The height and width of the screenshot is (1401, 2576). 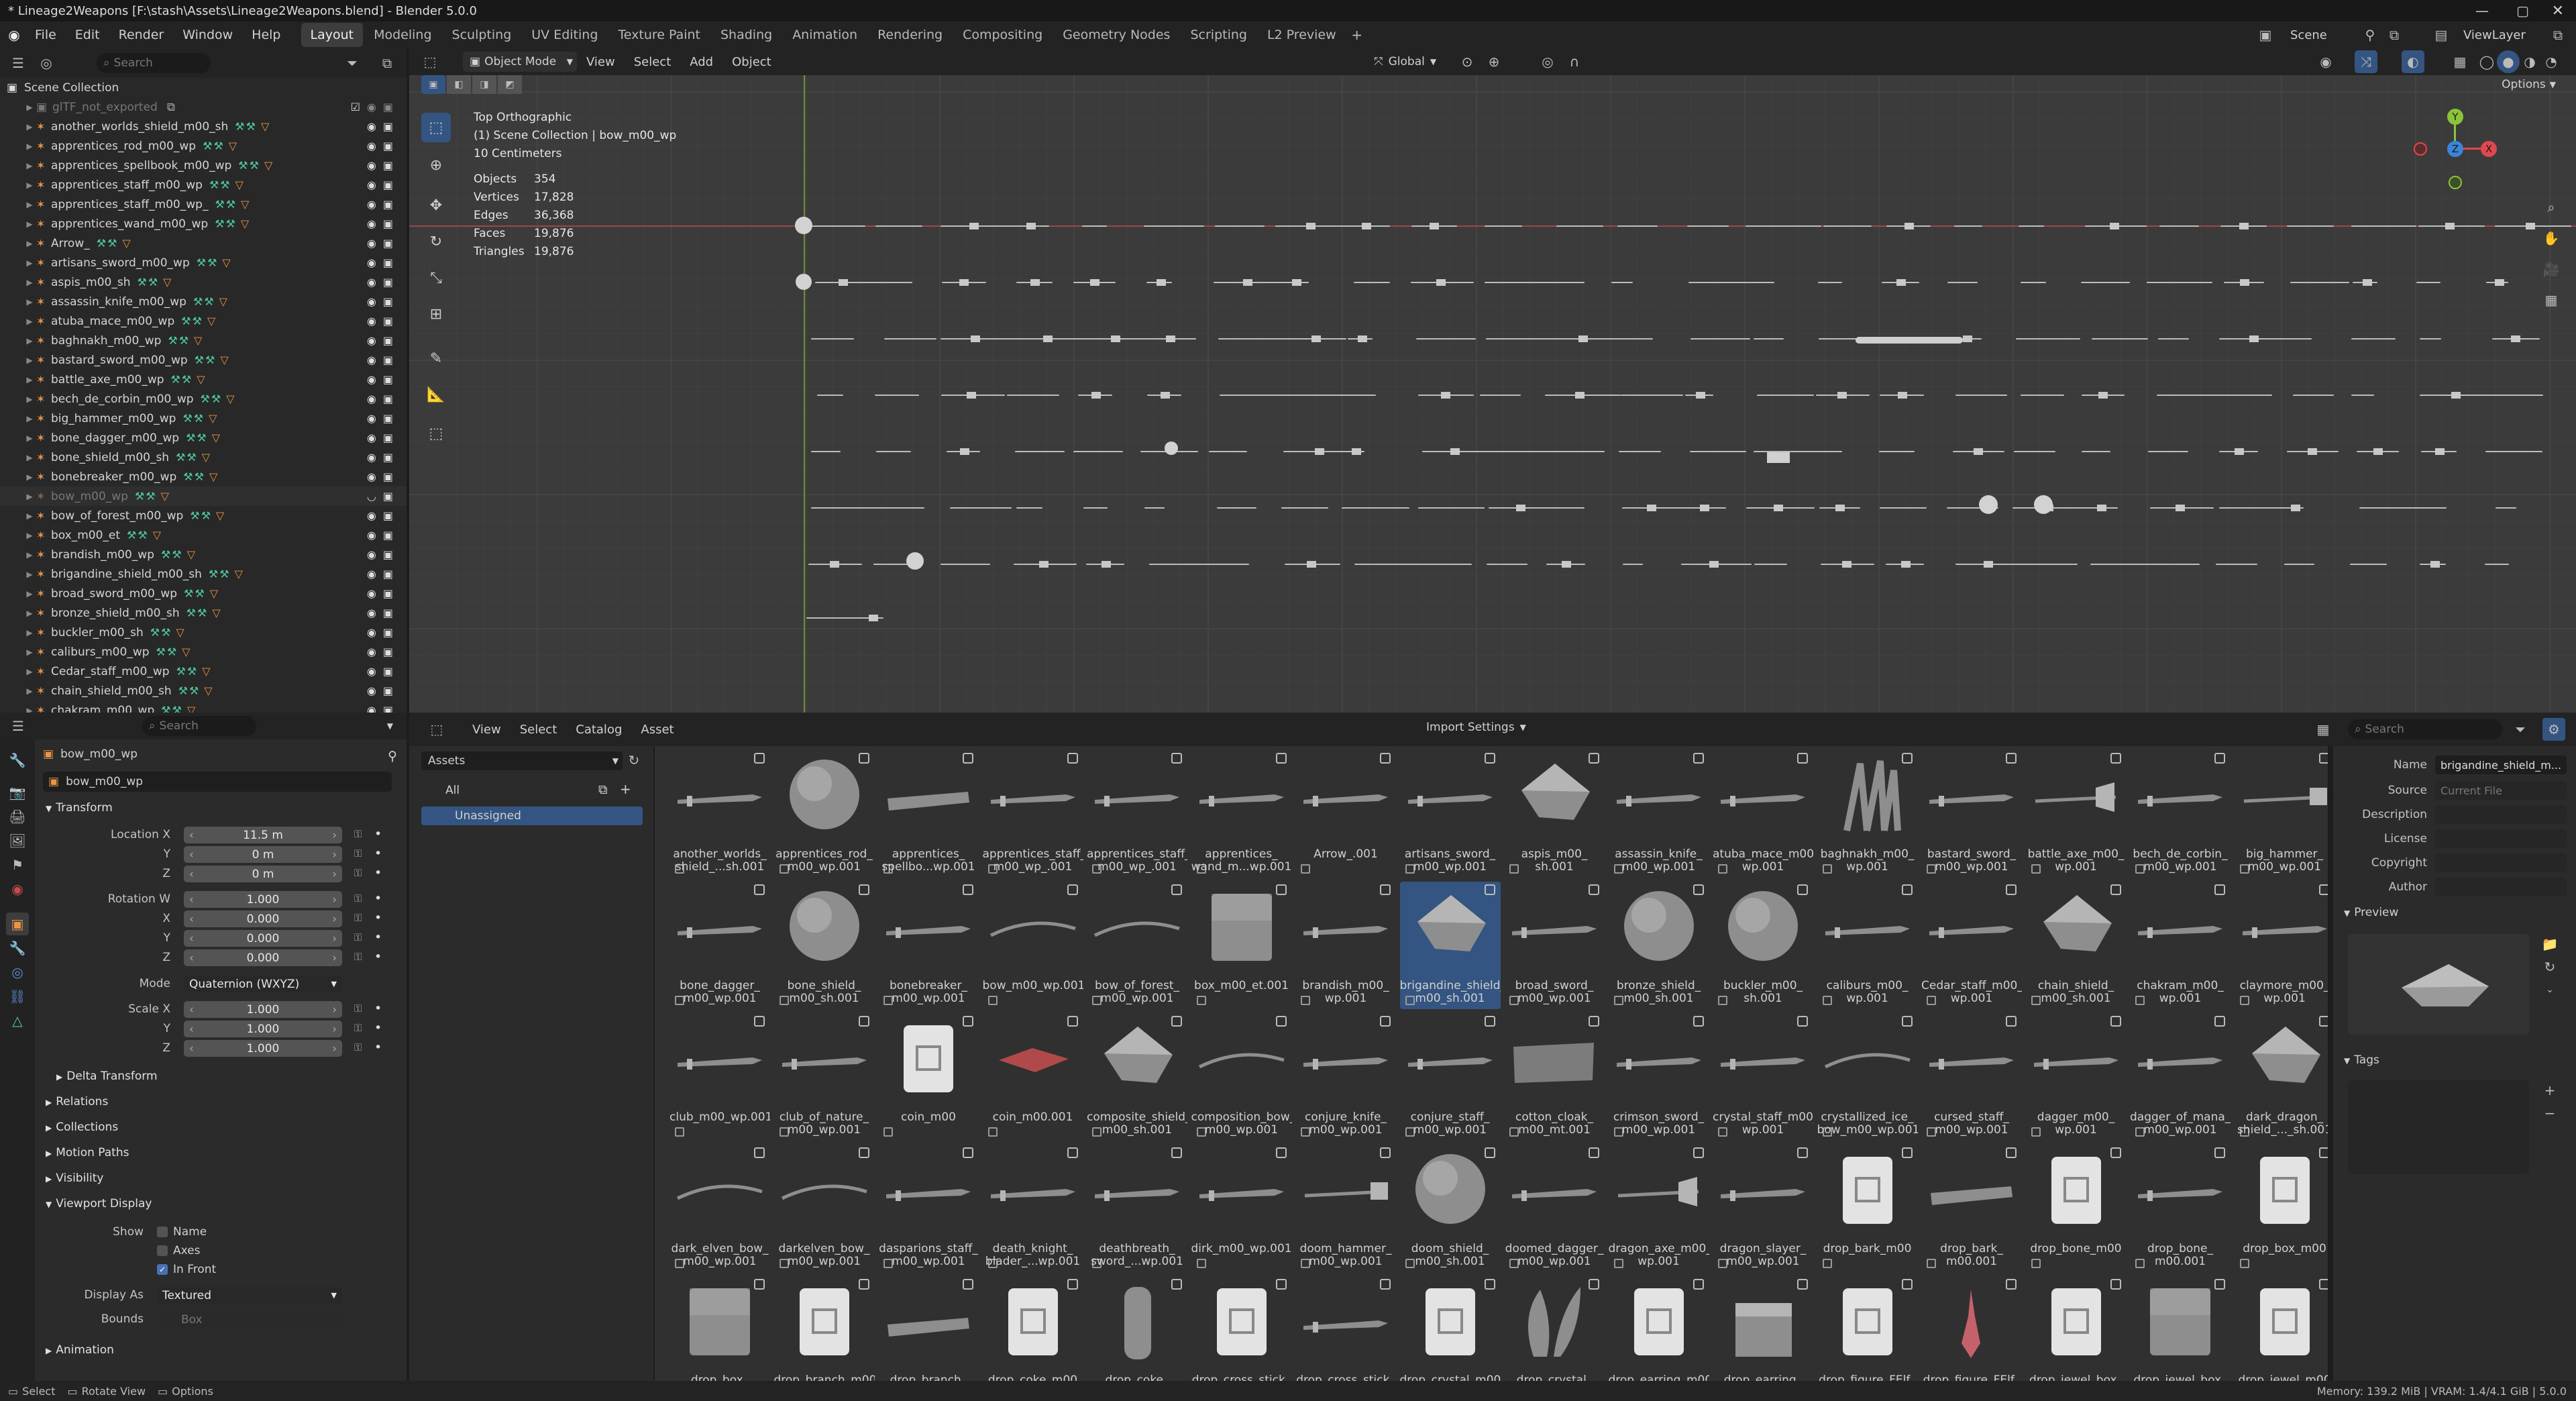 What do you see at coordinates (1241, 814) in the screenshot?
I see `asset-item: apprentices_ wand_m...wp.001` at bounding box center [1241, 814].